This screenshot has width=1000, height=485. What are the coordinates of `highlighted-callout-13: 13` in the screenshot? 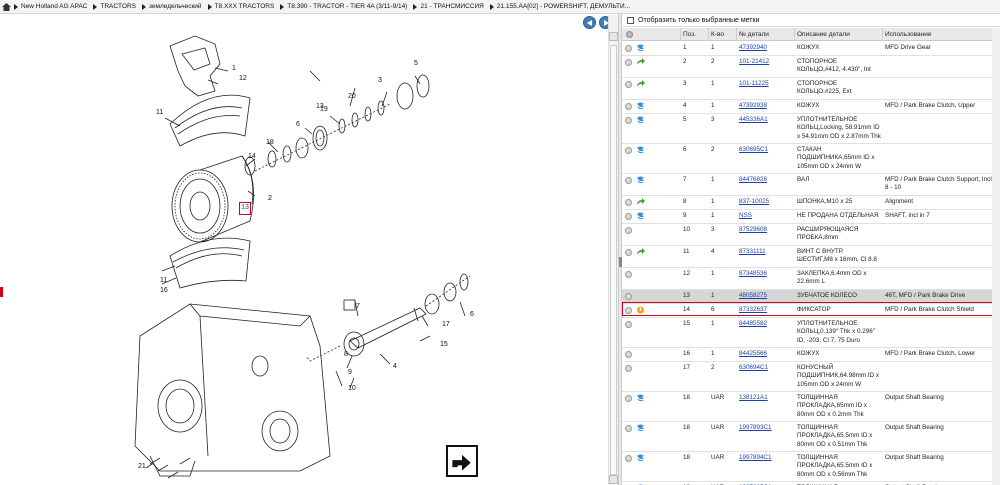 It's located at (245, 208).